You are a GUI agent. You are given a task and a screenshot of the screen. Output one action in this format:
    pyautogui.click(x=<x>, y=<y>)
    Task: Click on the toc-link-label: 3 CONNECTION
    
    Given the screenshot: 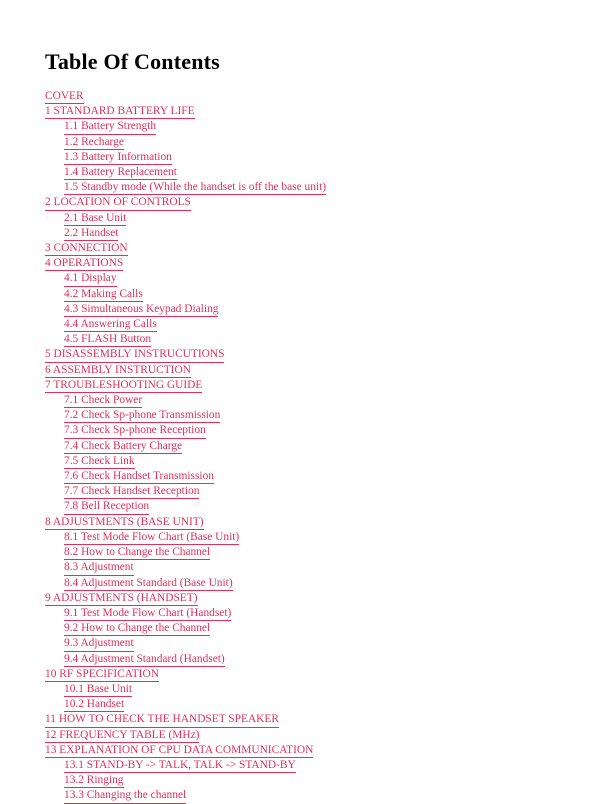 What is the action you would take?
    pyautogui.click(x=86, y=249)
    